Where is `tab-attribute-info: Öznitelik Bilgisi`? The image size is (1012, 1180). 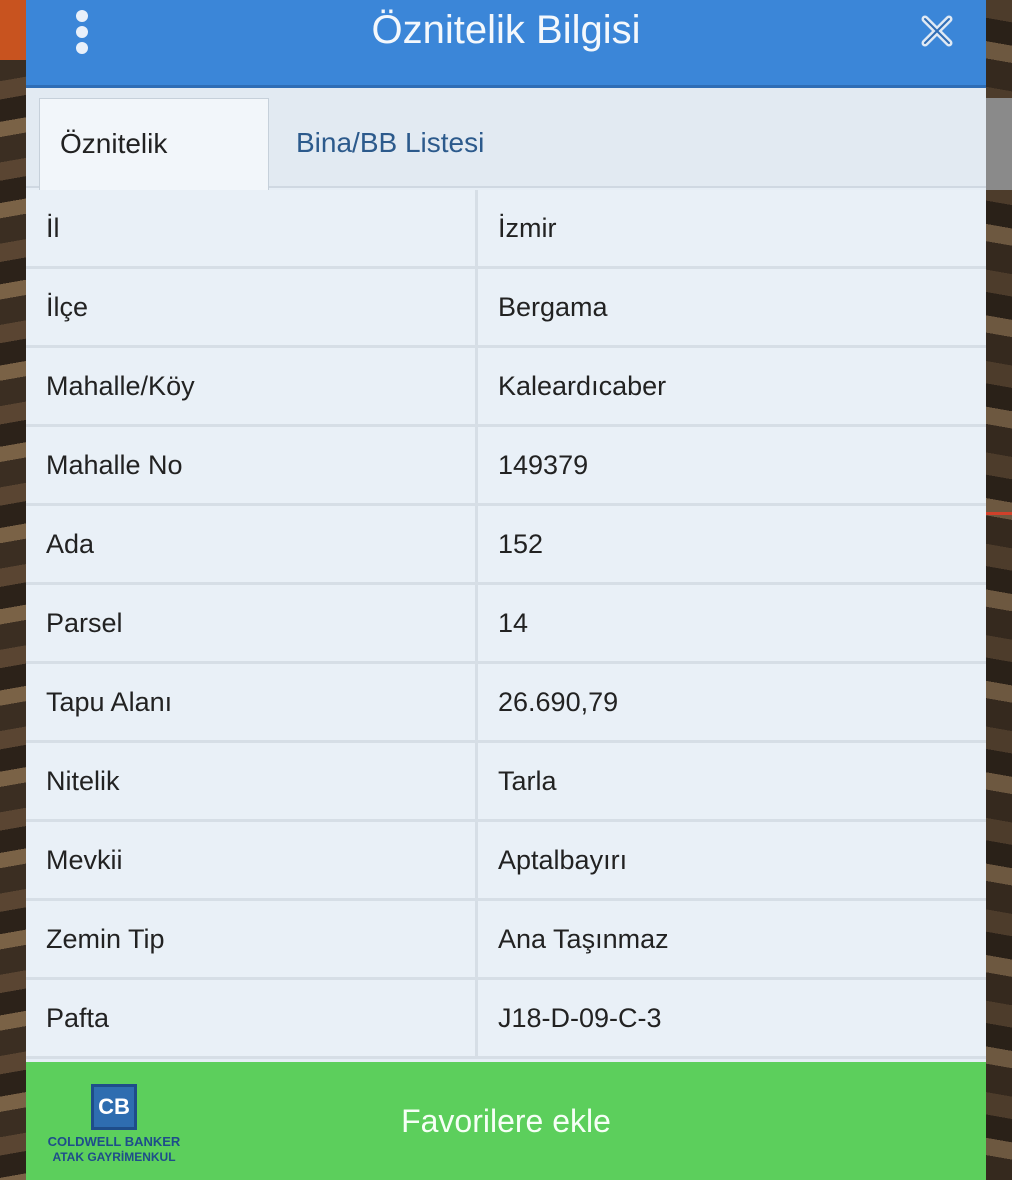 tab-attribute-info: Öznitelik Bilgisi is located at coordinates (154, 173).